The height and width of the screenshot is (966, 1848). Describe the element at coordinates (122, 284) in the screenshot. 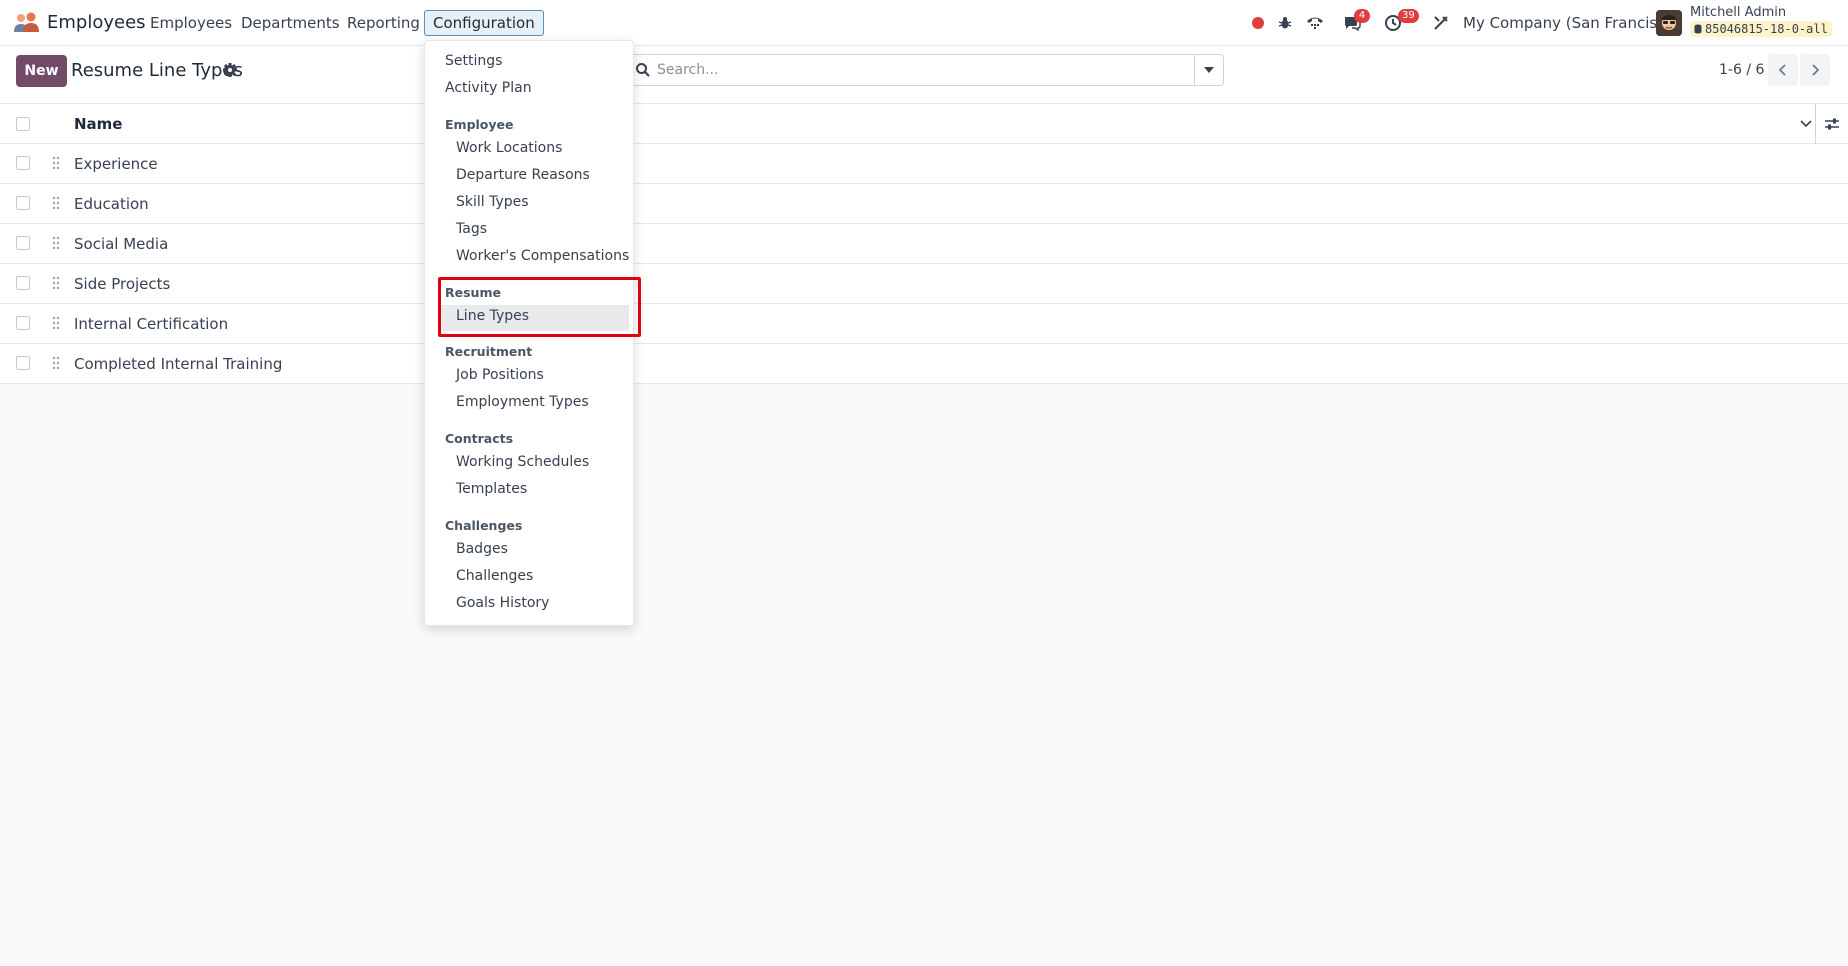

I see `row-name: Side Projects` at that location.